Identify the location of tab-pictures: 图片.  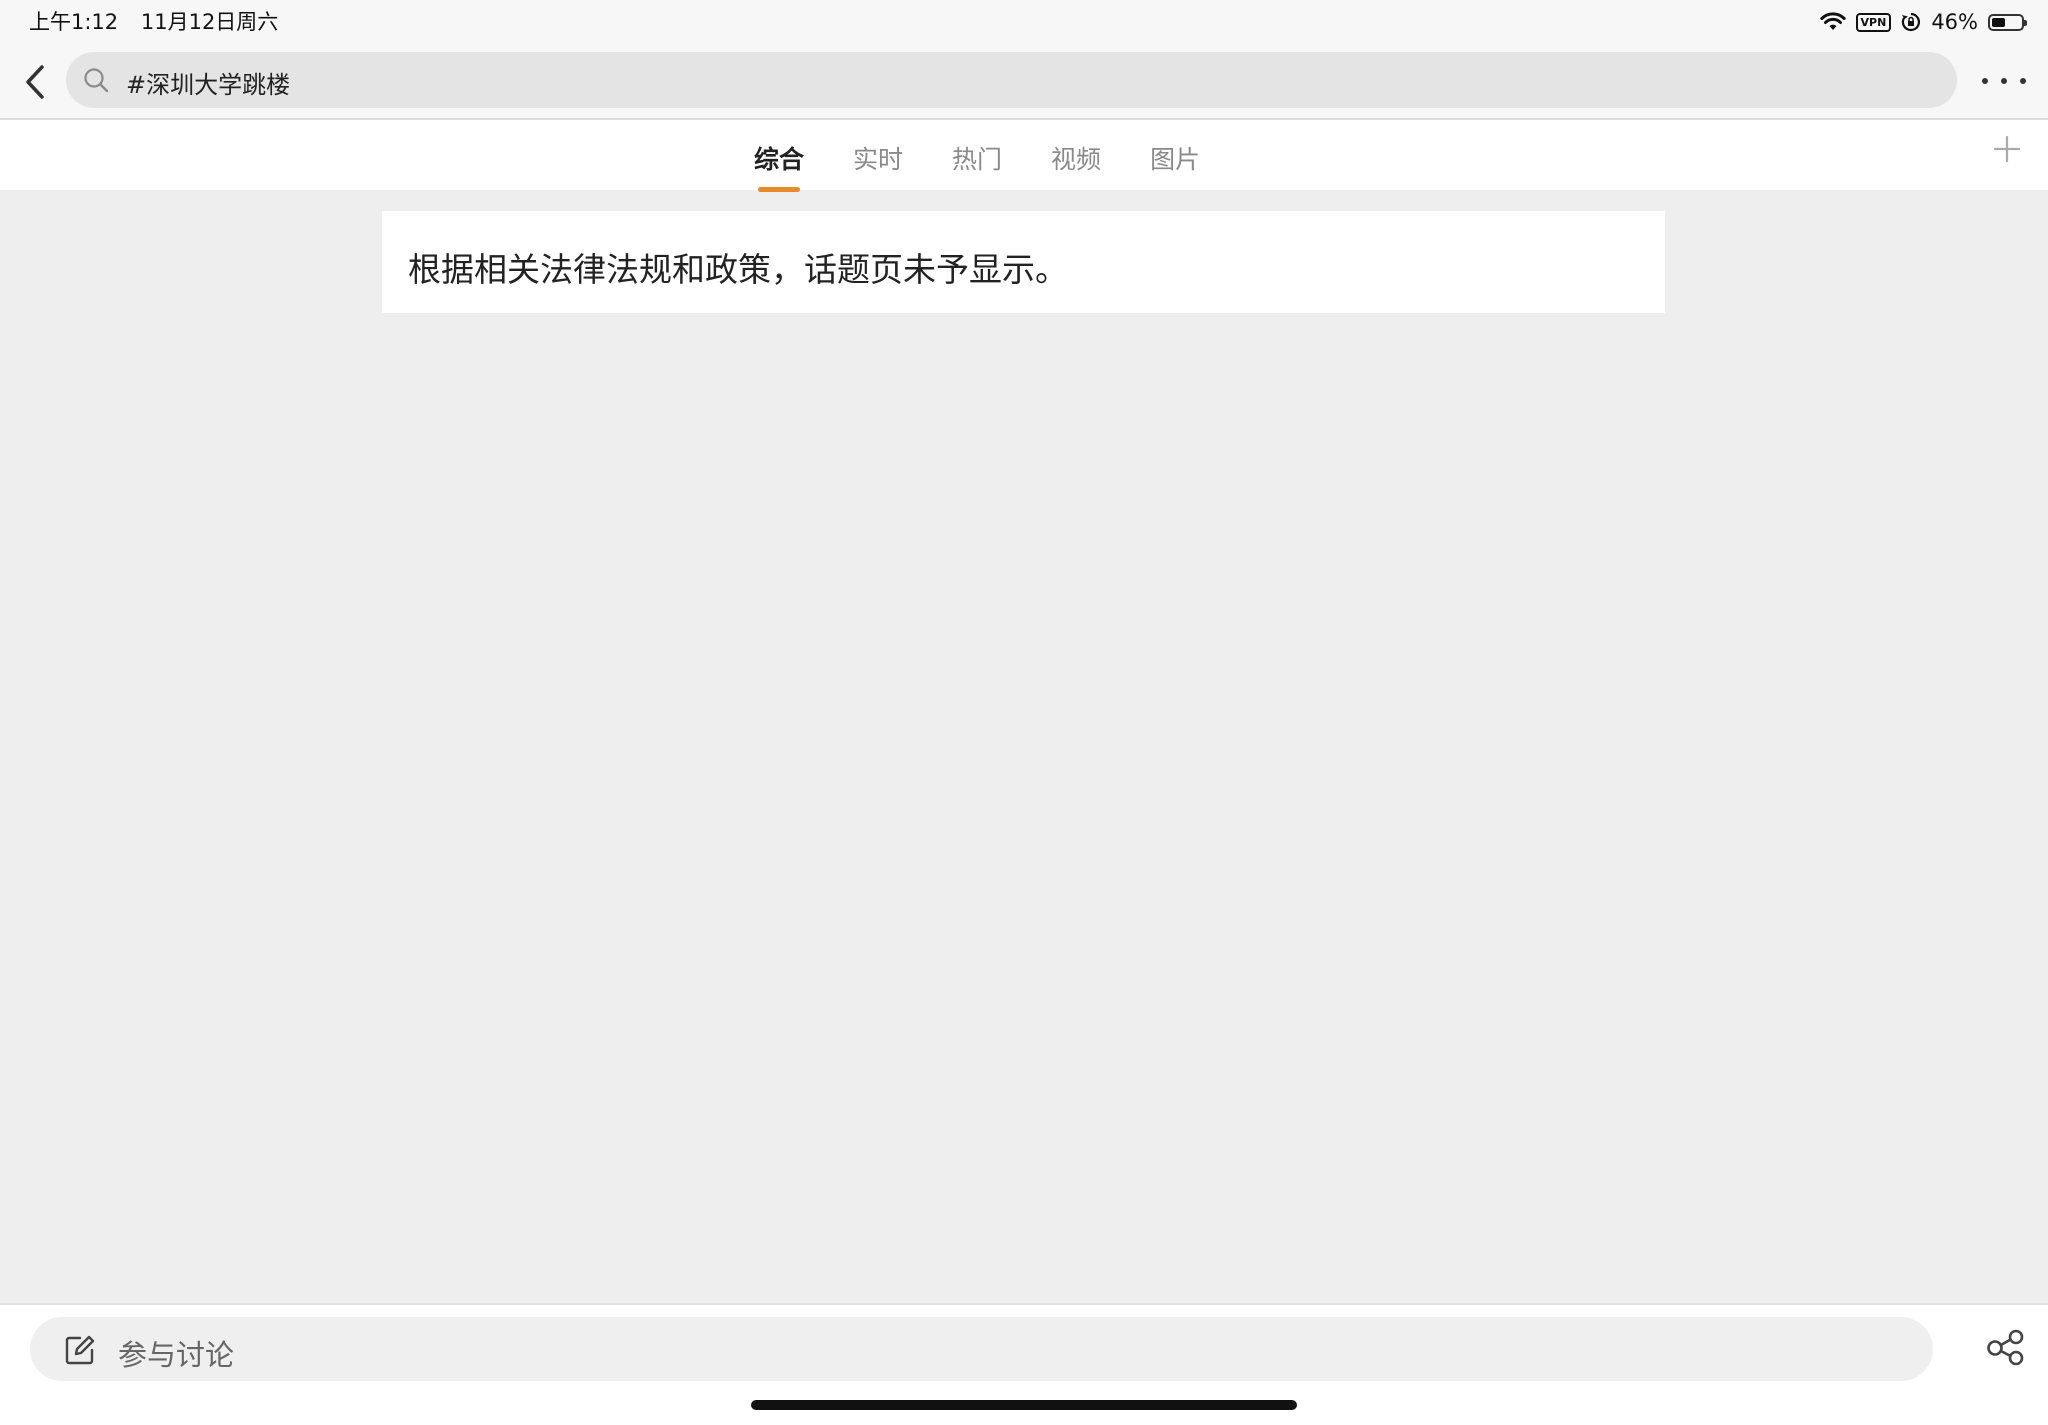
(1175, 158).